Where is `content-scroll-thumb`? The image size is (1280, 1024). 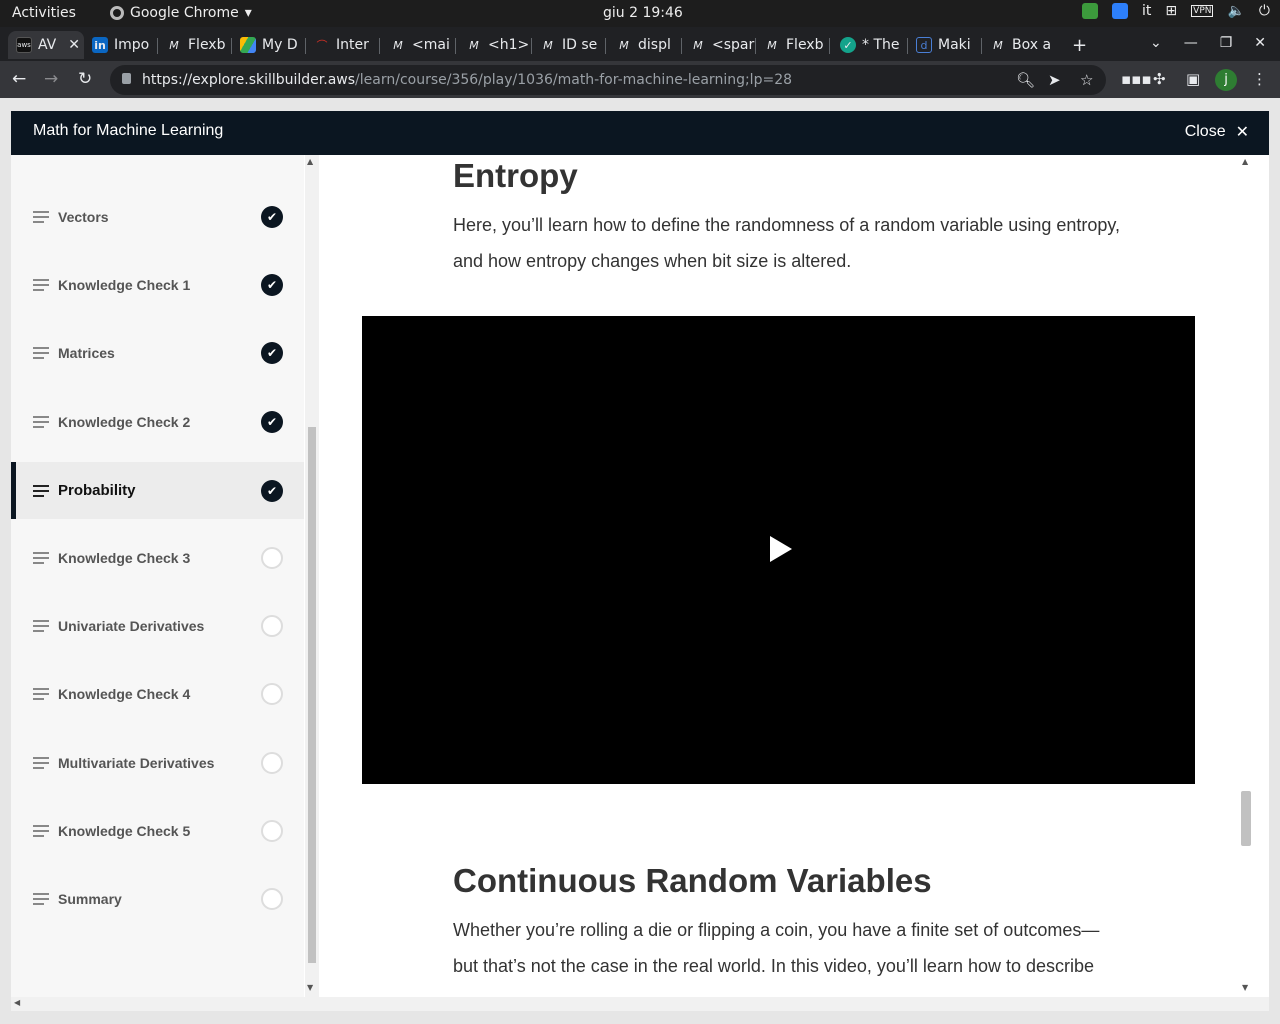
content-scroll-thumb is located at coordinates (1246, 818).